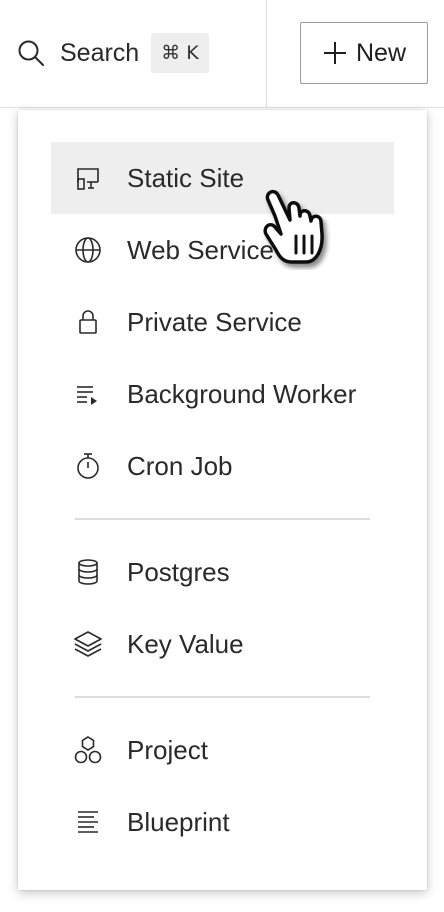  Describe the element at coordinates (222, 750) in the screenshot. I see `menu-item-project: Project` at that location.